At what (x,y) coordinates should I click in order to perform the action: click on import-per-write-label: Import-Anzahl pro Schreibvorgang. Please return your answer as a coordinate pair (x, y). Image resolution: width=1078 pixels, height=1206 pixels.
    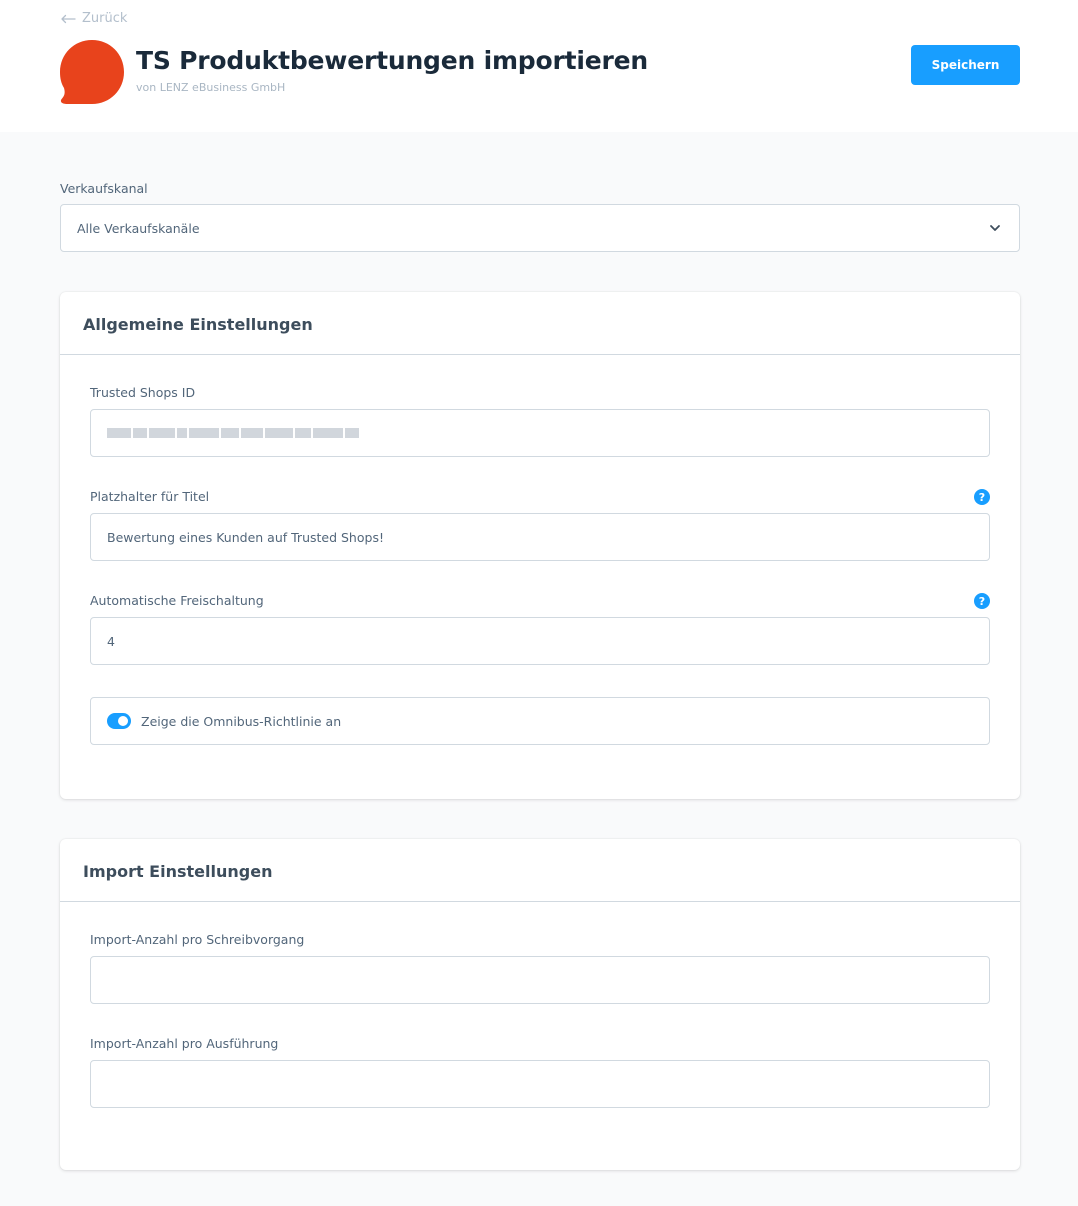
    Looking at the image, I should click on (197, 939).